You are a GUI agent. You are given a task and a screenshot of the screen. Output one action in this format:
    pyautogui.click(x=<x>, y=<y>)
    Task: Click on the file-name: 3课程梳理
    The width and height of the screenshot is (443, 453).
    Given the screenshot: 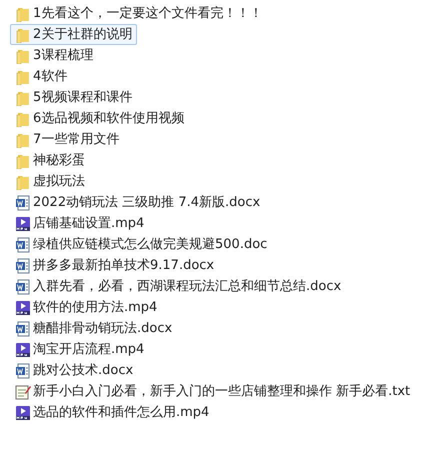 What is the action you would take?
    pyautogui.click(x=63, y=55)
    